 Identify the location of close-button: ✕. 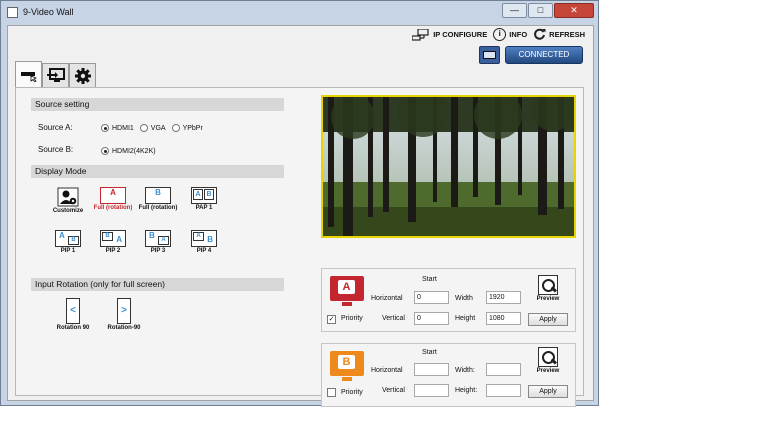
(574, 10).